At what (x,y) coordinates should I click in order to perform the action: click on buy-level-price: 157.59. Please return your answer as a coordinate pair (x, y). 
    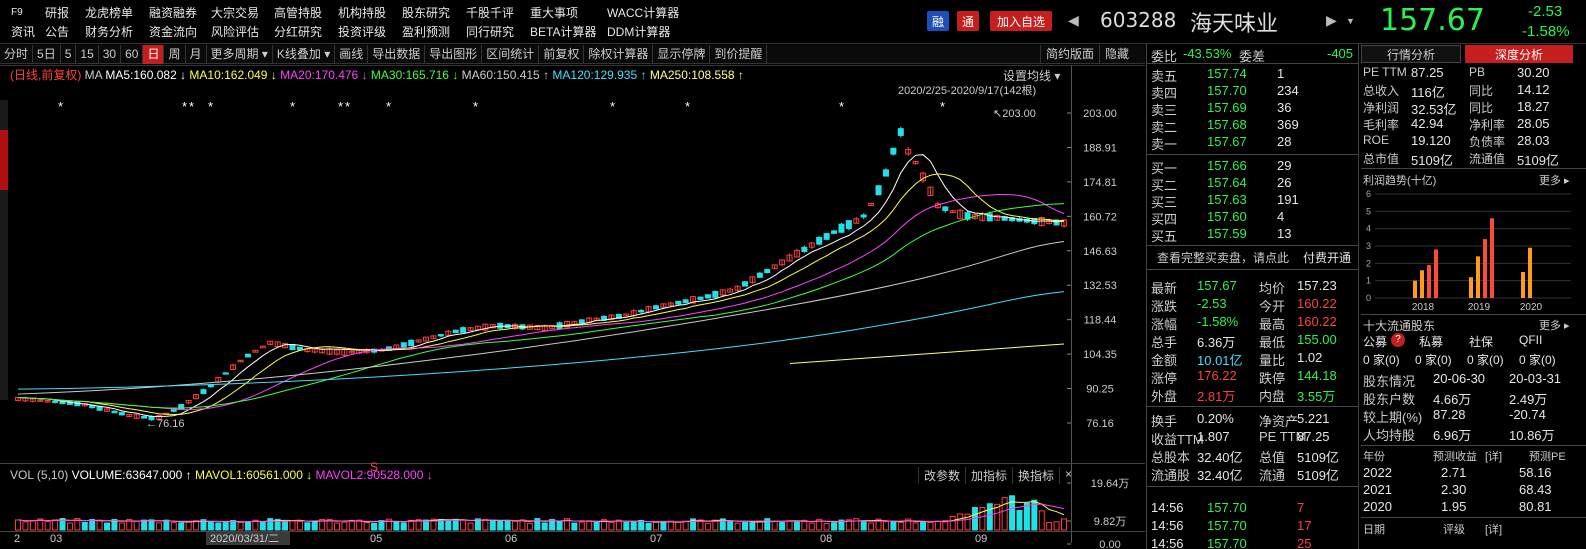
    Looking at the image, I should click on (1227, 233).